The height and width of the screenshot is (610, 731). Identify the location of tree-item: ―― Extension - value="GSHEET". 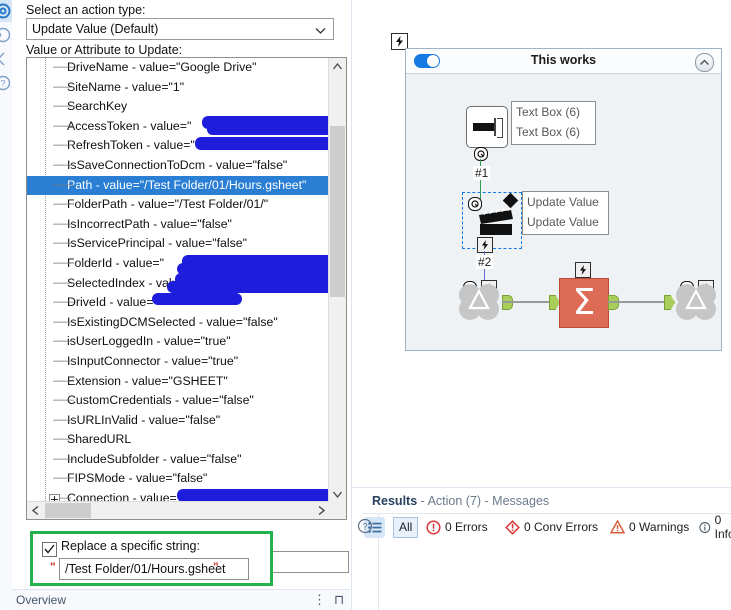
(178, 382).